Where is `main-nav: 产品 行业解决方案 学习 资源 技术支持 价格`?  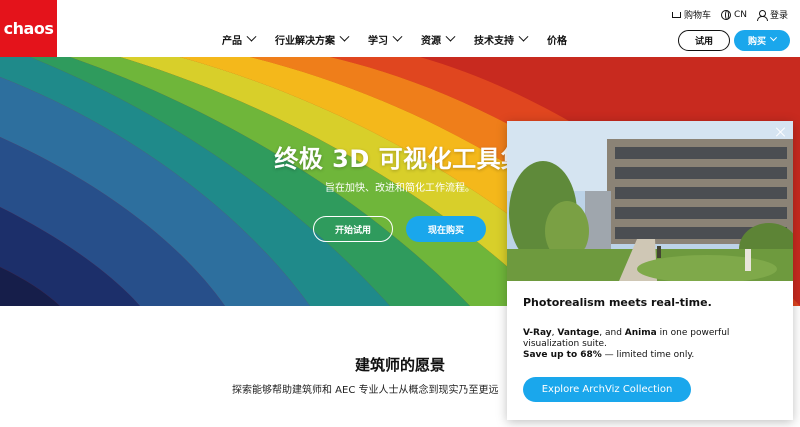
main-nav: 产品 行业解决方案 学习 资源 技术支持 价格 is located at coordinates (394, 39).